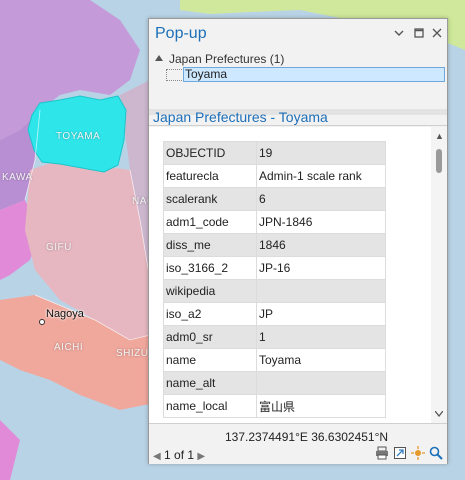 The image size is (465, 480). I want to click on attribute-value: Admin-1 scale rank, so click(321, 176).